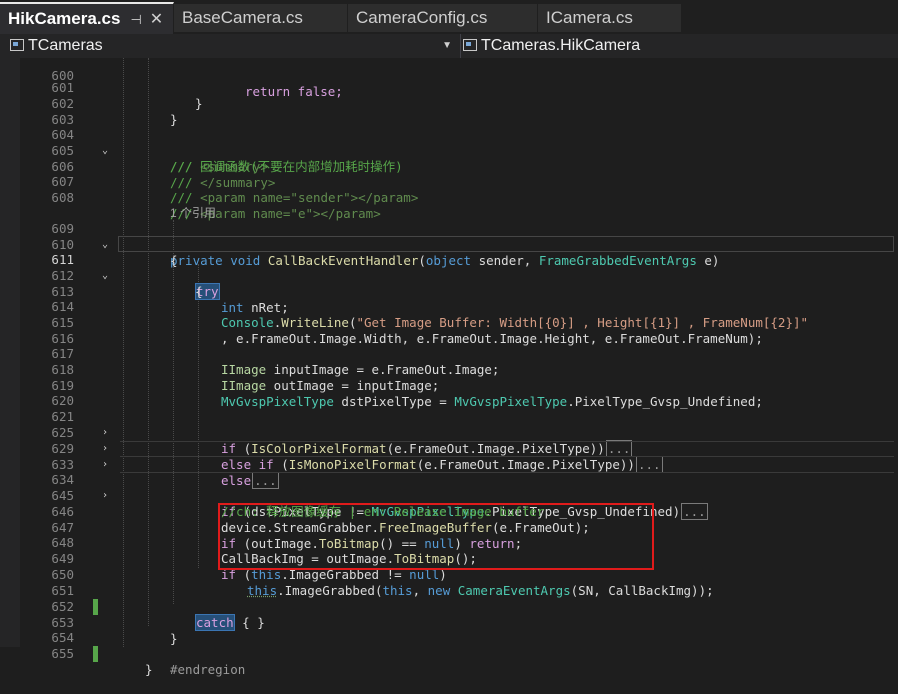  What do you see at coordinates (589, 17) in the screenshot?
I see `tab-label: ICamera.cs` at bounding box center [589, 17].